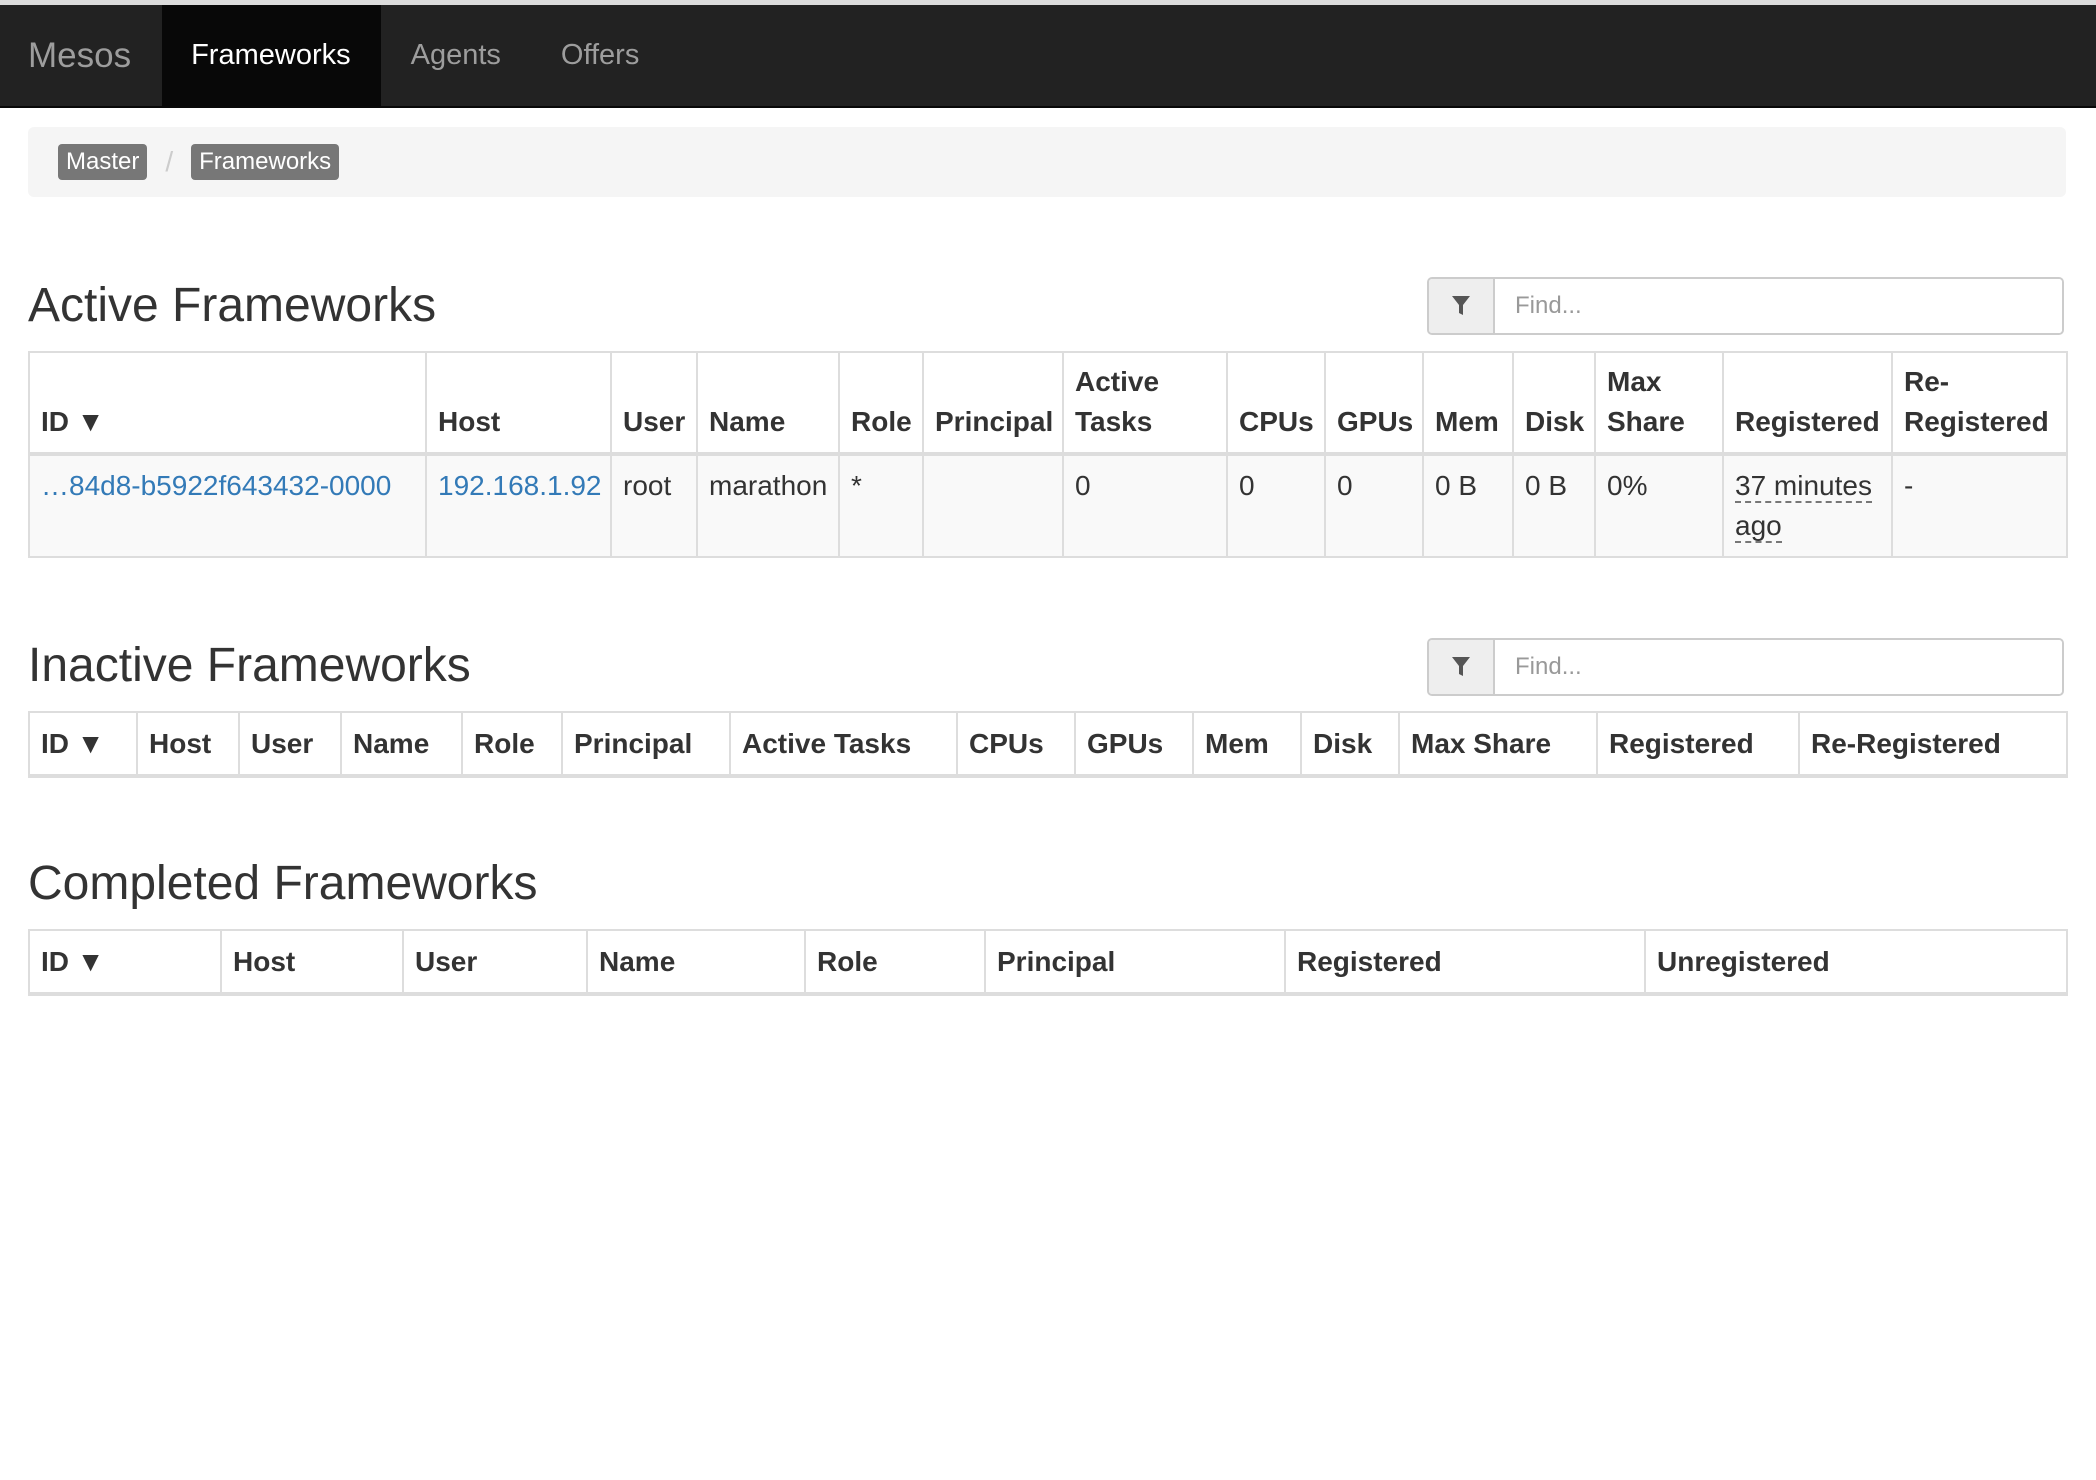 This screenshot has height=1480, width=2096. What do you see at coordinates (600, 55) in the screenshot?
I see `nav-offers: Offers` at bounding box center [600, 55].